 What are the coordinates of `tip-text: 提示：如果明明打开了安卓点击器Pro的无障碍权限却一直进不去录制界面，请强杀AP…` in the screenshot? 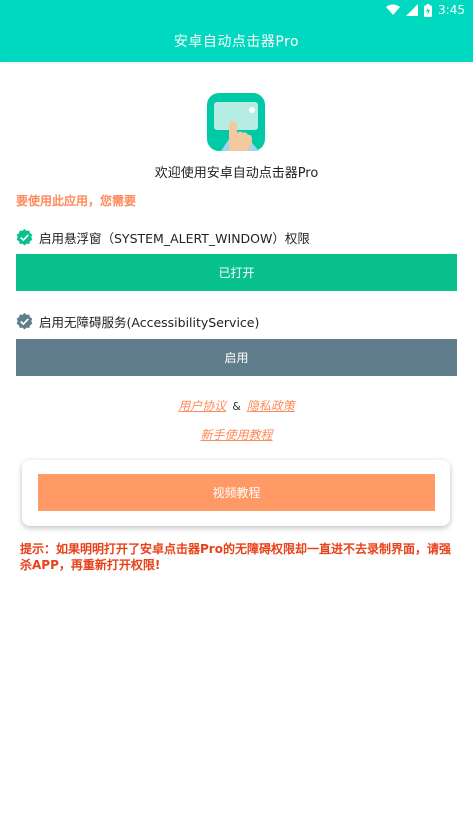 It's located at (235, 557).